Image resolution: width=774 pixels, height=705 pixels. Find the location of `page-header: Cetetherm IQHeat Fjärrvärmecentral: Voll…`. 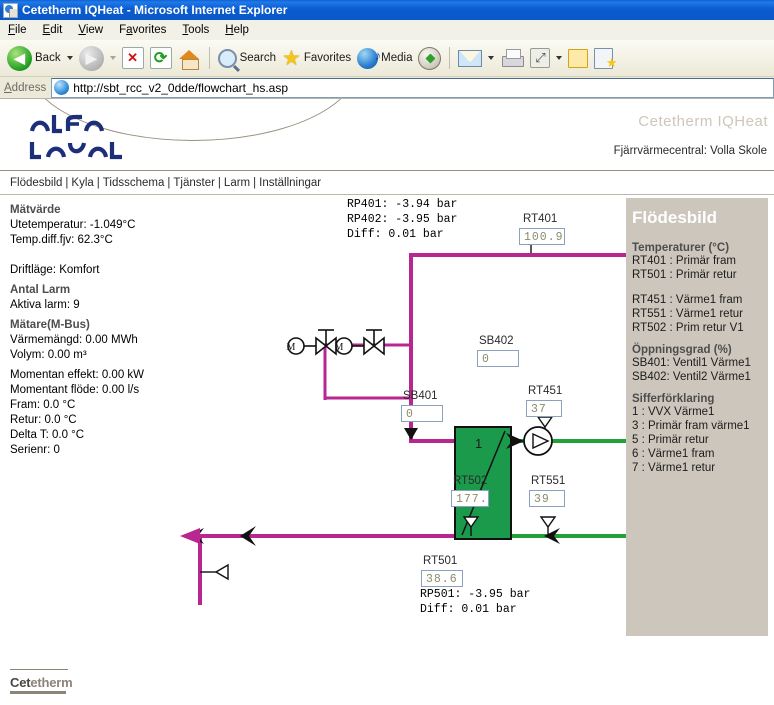

page-header: Cetetherm IQHeat Fjärrvärmecentral: Voll… is located at coordinates (387, 135).